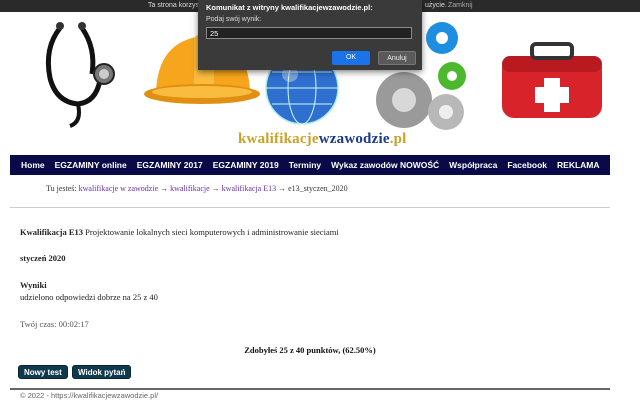  What do you see at coordinates (318, 188) in the screenshot?
I see `breadcrumb-current: e13_styczen_2020` at bounding box center [318, 188].